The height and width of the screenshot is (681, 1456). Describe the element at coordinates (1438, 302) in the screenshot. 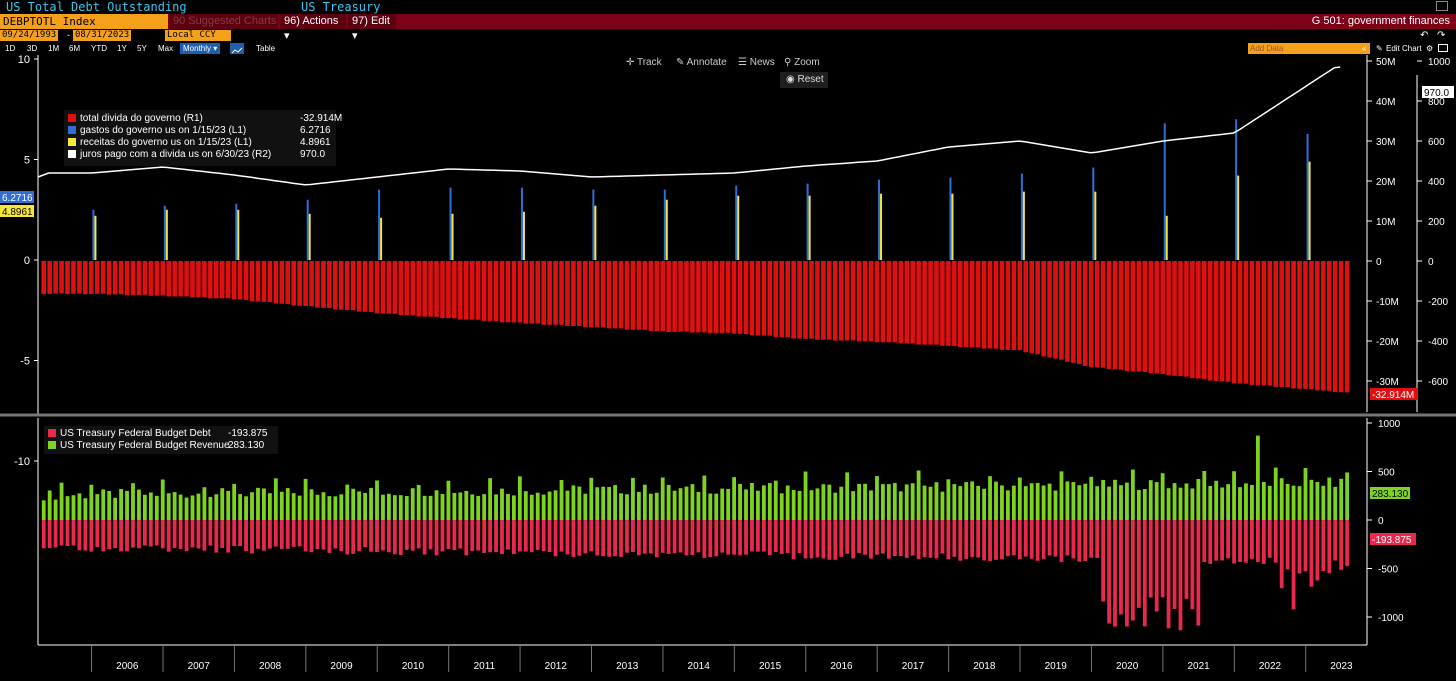

I see `right2-tick-label: -200` at that location.